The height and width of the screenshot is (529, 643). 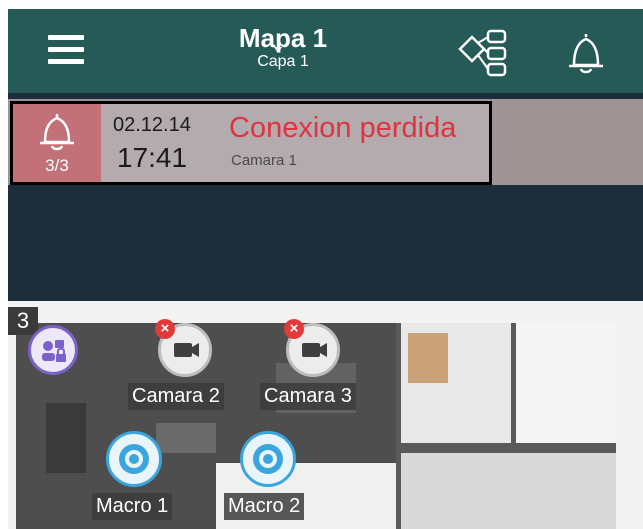 I want to click on alarm-date: 02.12.14, so click(x=152, y=125).